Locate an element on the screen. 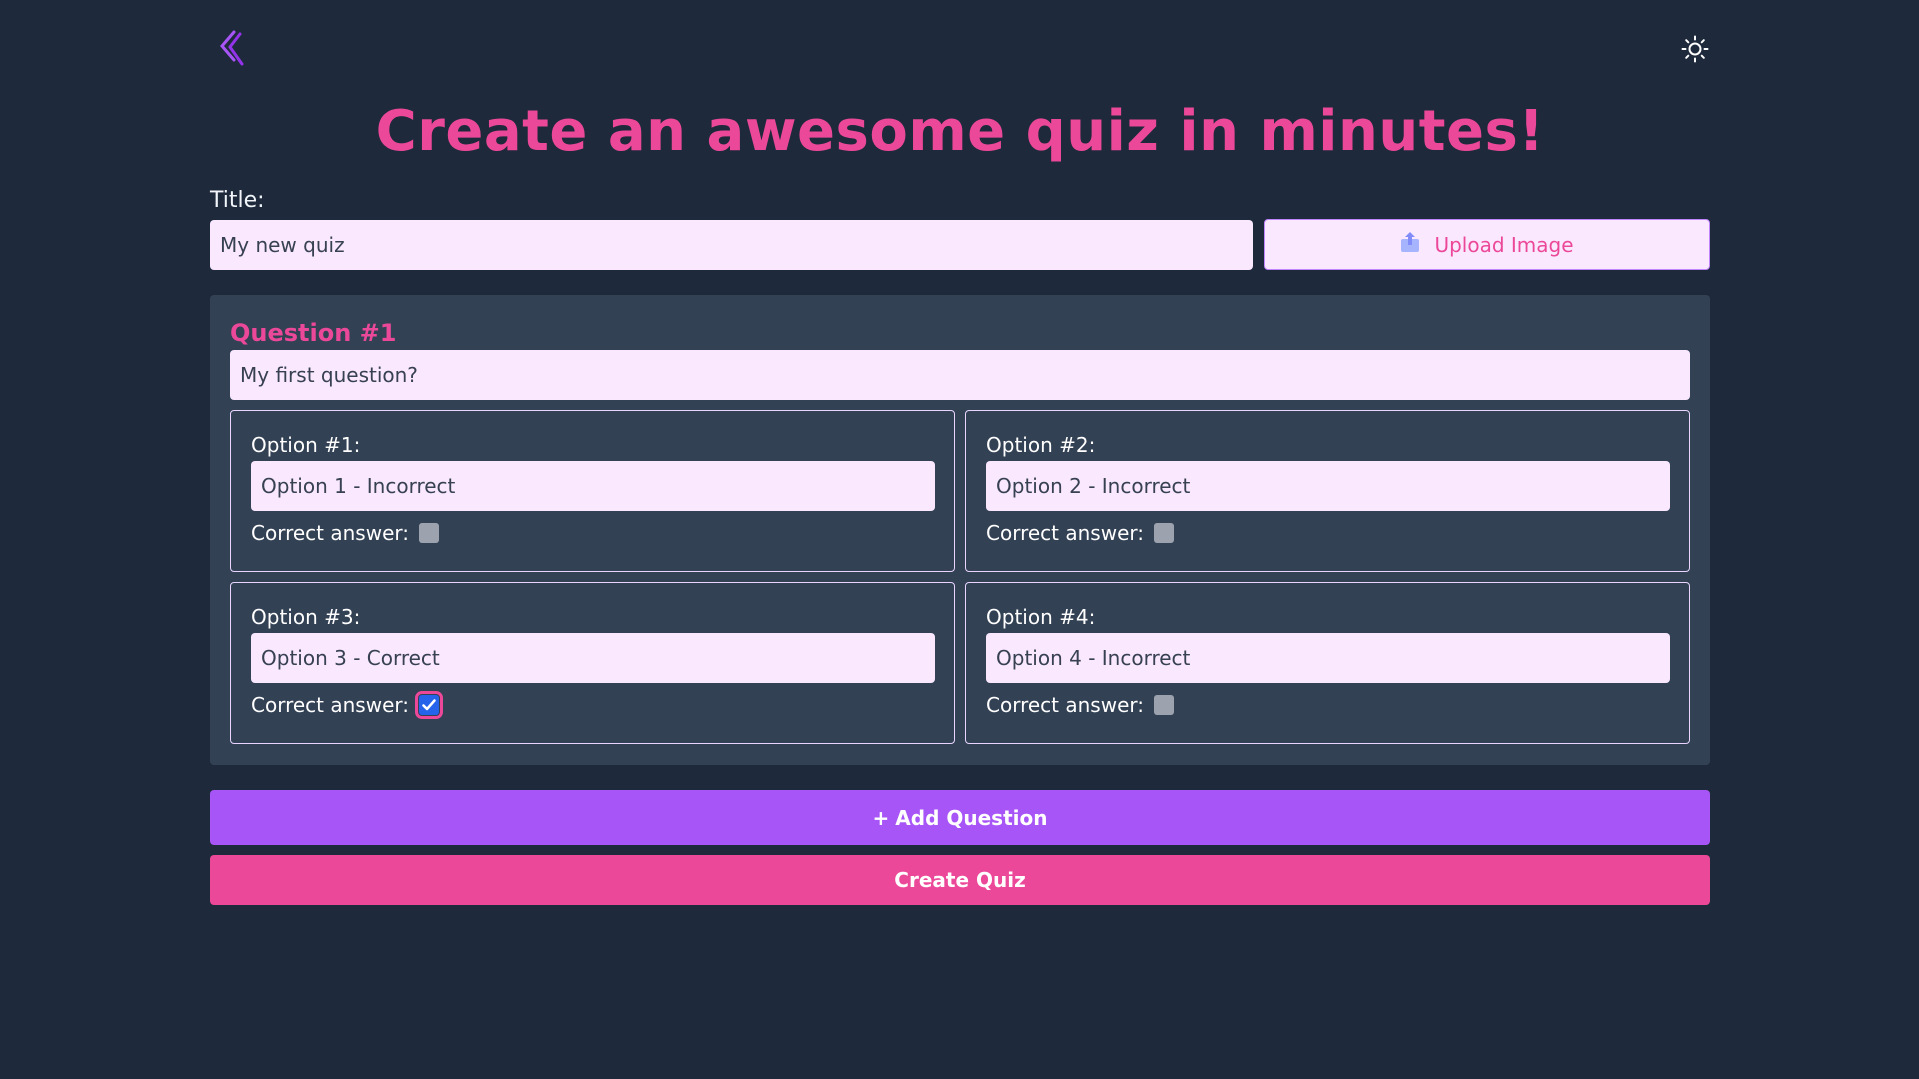  create-quiz-button: Create Quiz is located at coordinates (960, 880).